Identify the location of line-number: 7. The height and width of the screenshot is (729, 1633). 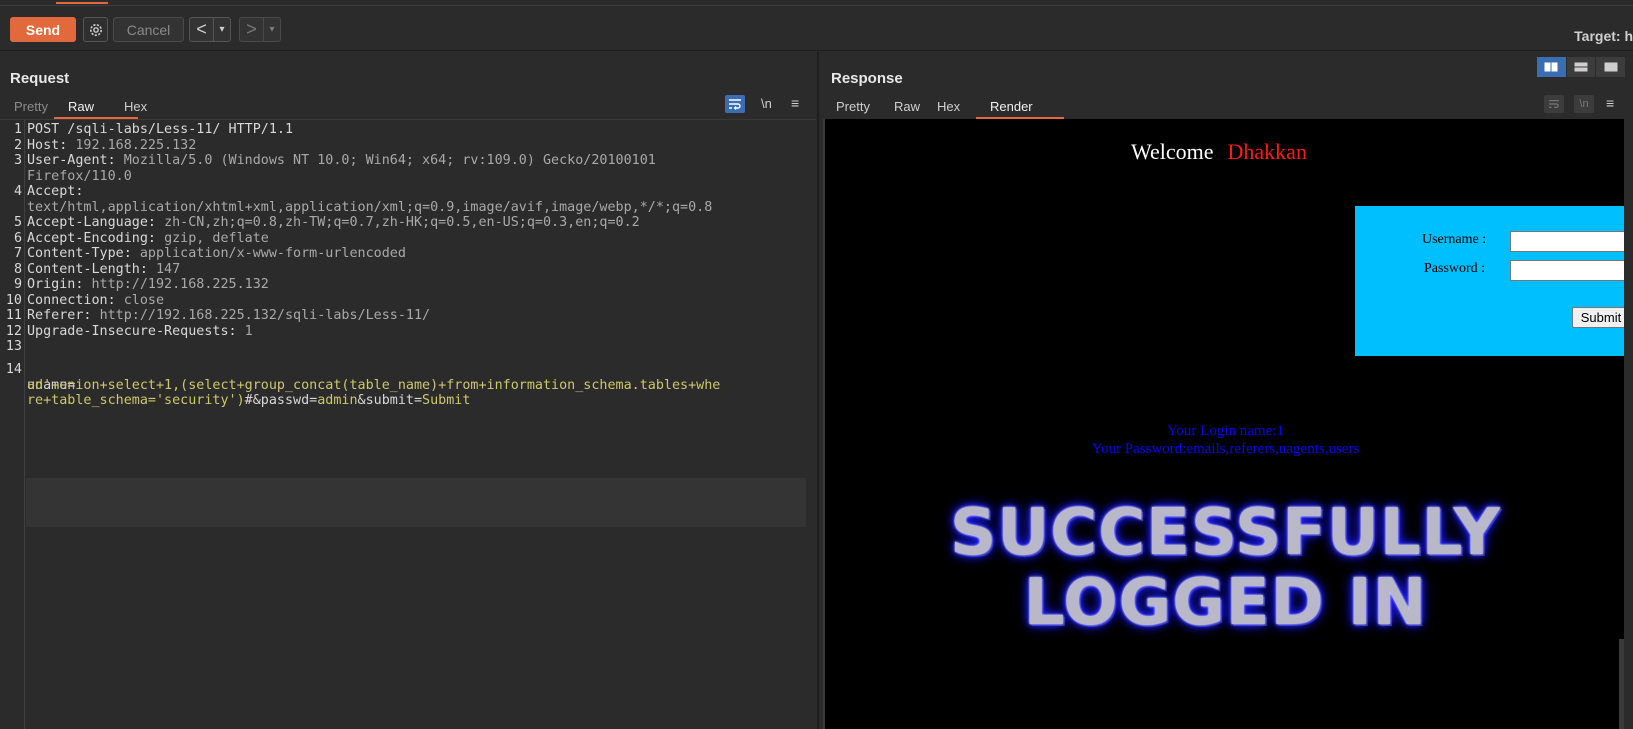
(17, 253).